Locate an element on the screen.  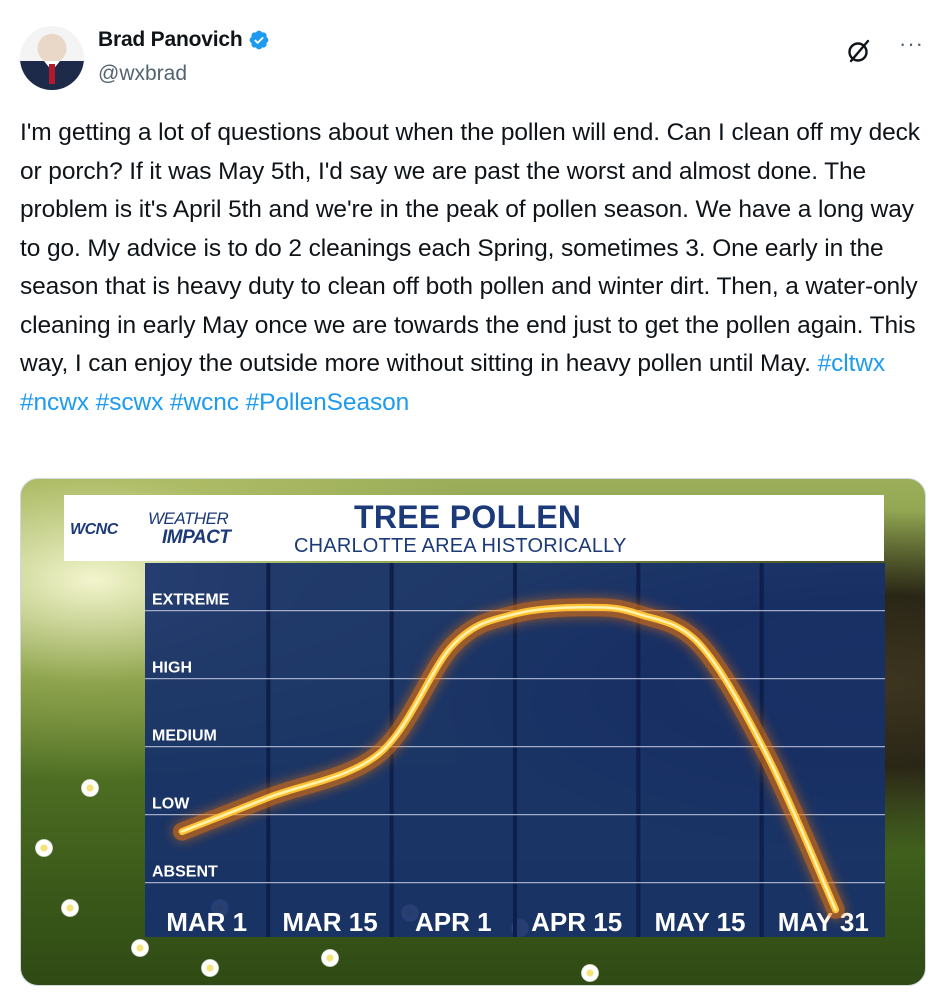
author-name-row: Brad Panovich is located at coordinates (184, 40).